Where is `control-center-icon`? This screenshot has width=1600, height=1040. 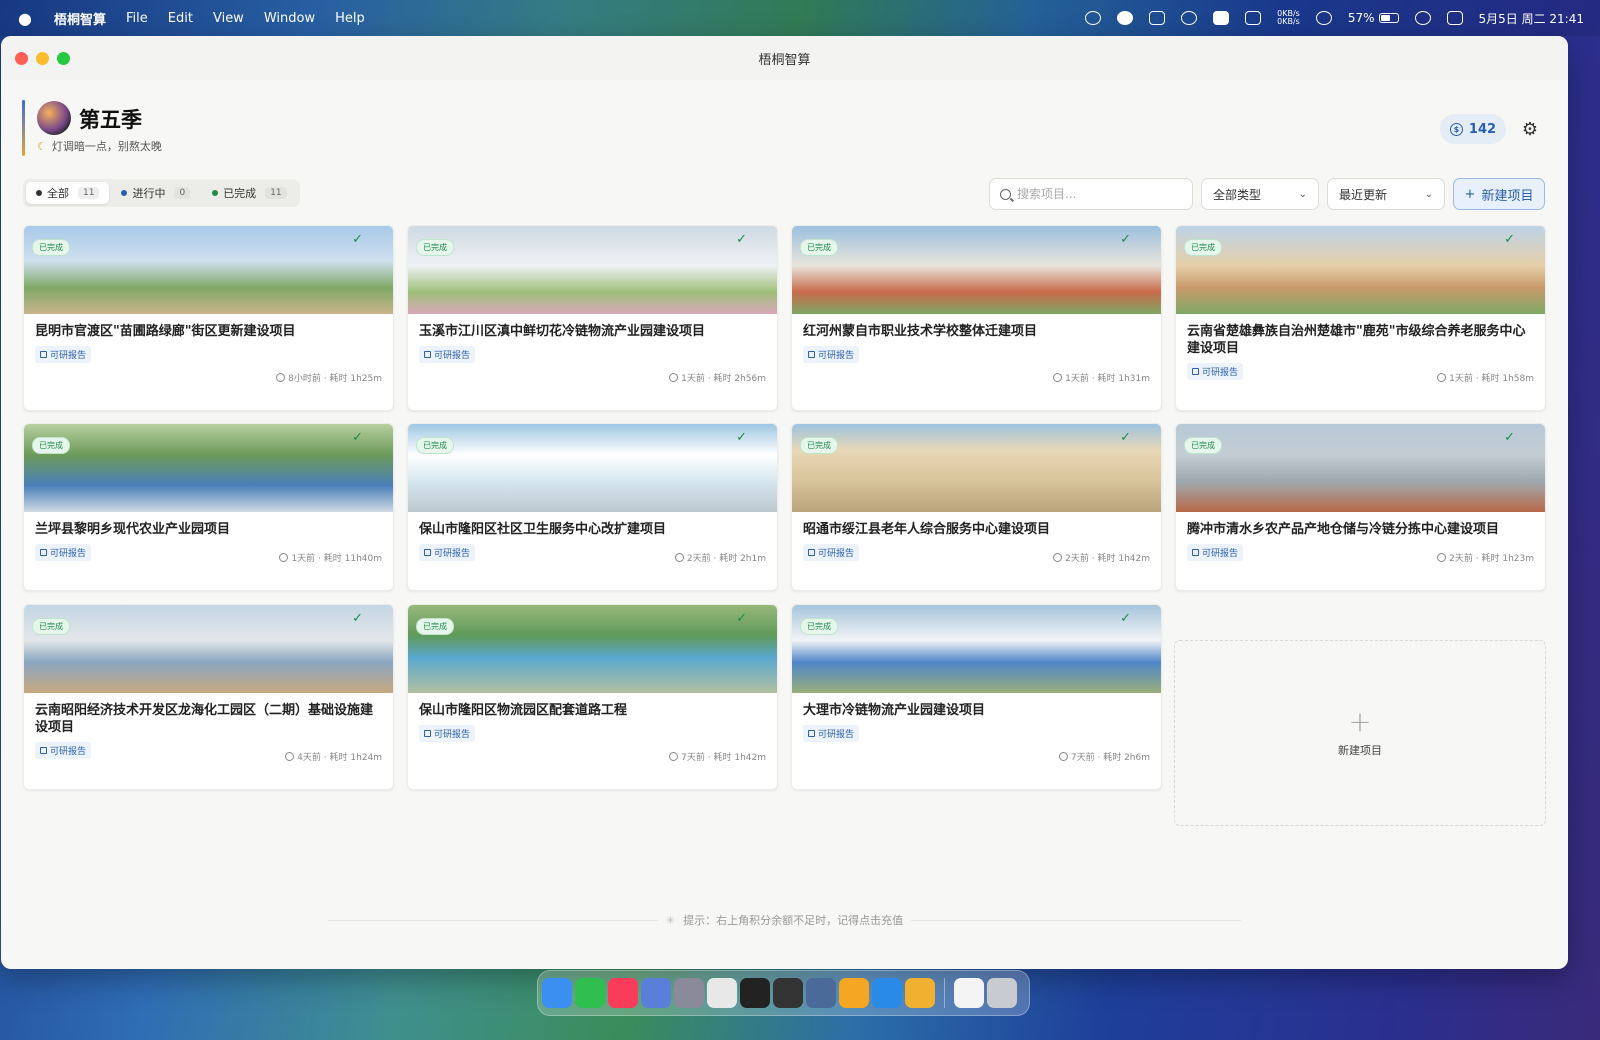 control-center-icon is located at coordinates (1454, 18).